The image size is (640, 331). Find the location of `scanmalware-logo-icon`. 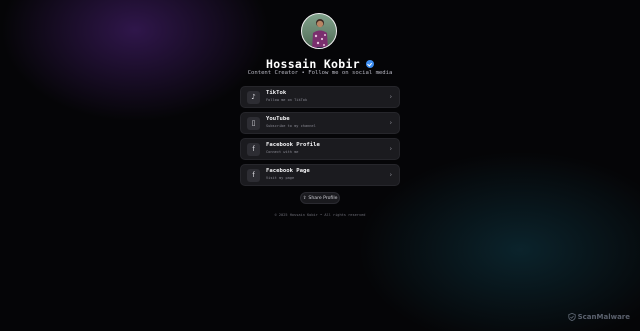

scanmalware-logo-icon is located at coordinates (572, 317).